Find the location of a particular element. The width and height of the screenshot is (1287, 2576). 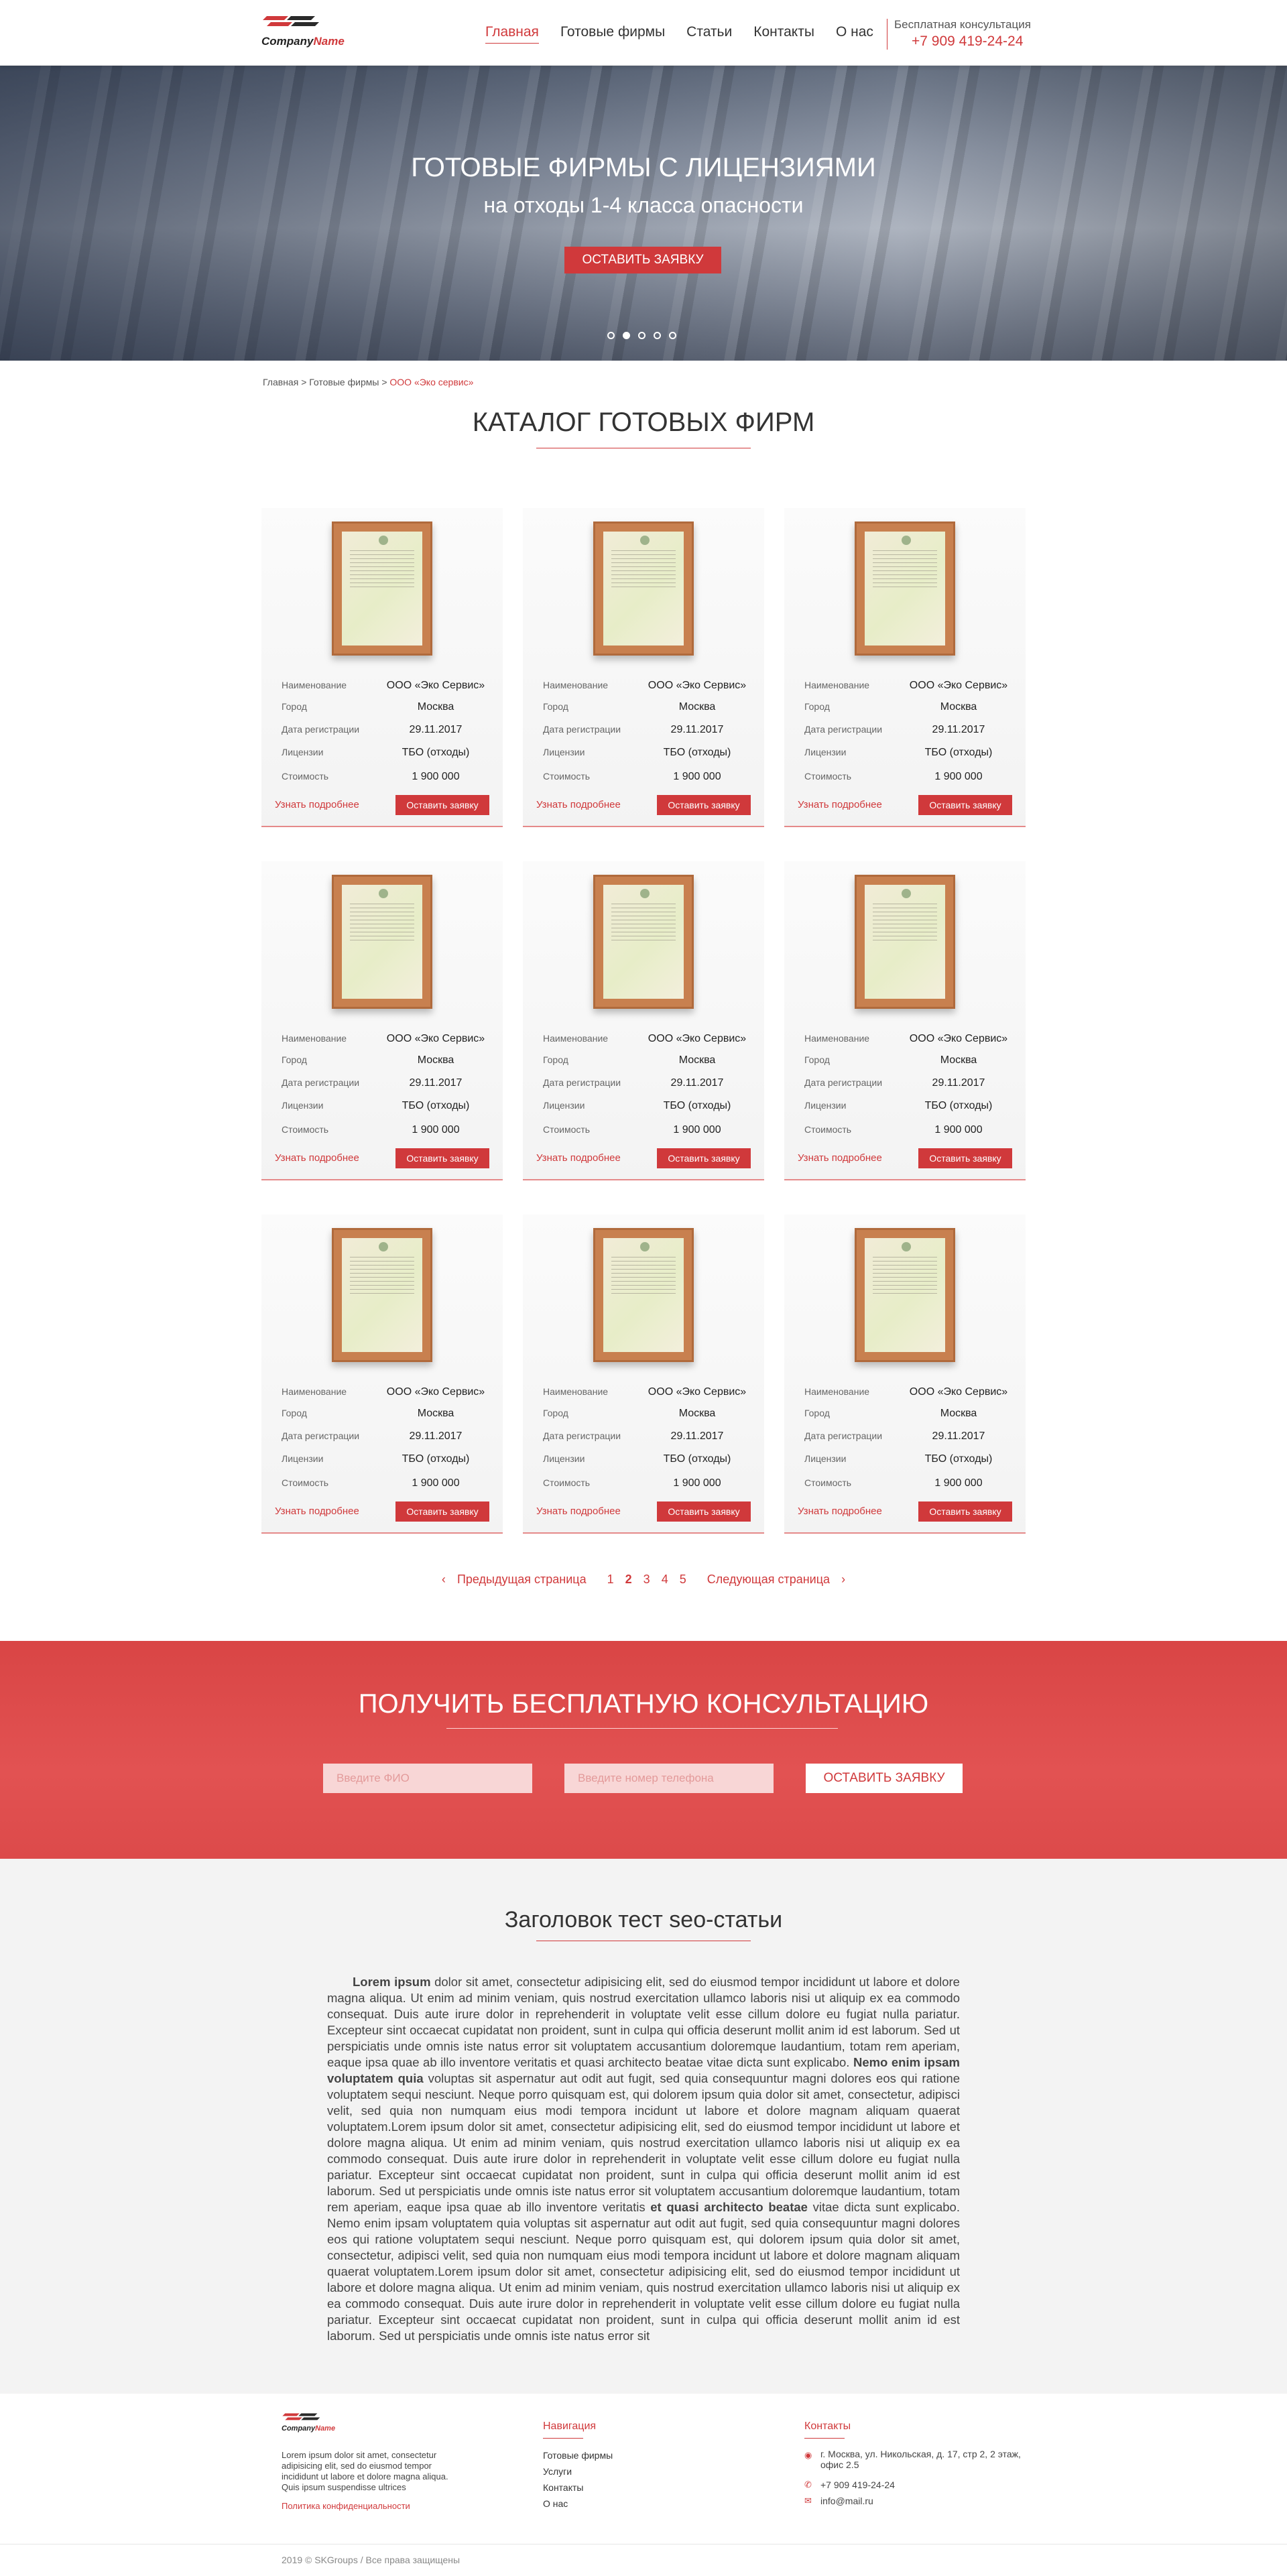

footer-logo-company: Company is located at coordinates (299, 2429).